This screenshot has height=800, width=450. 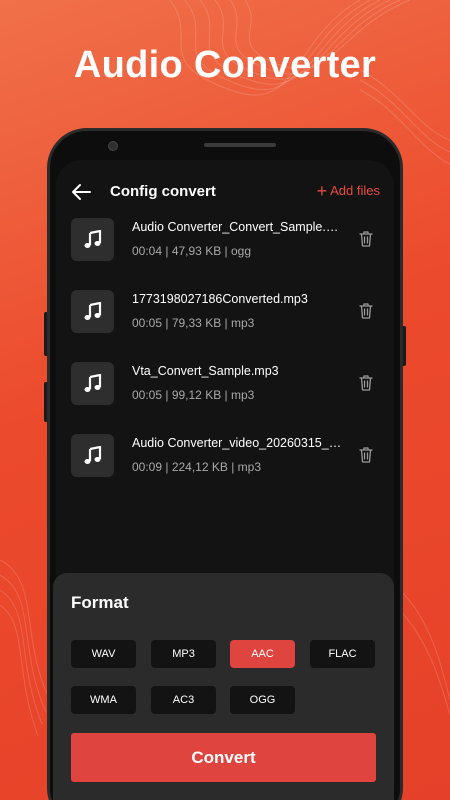 I want to click on format-option-flac: FLAC, so click(x=342, y=654).